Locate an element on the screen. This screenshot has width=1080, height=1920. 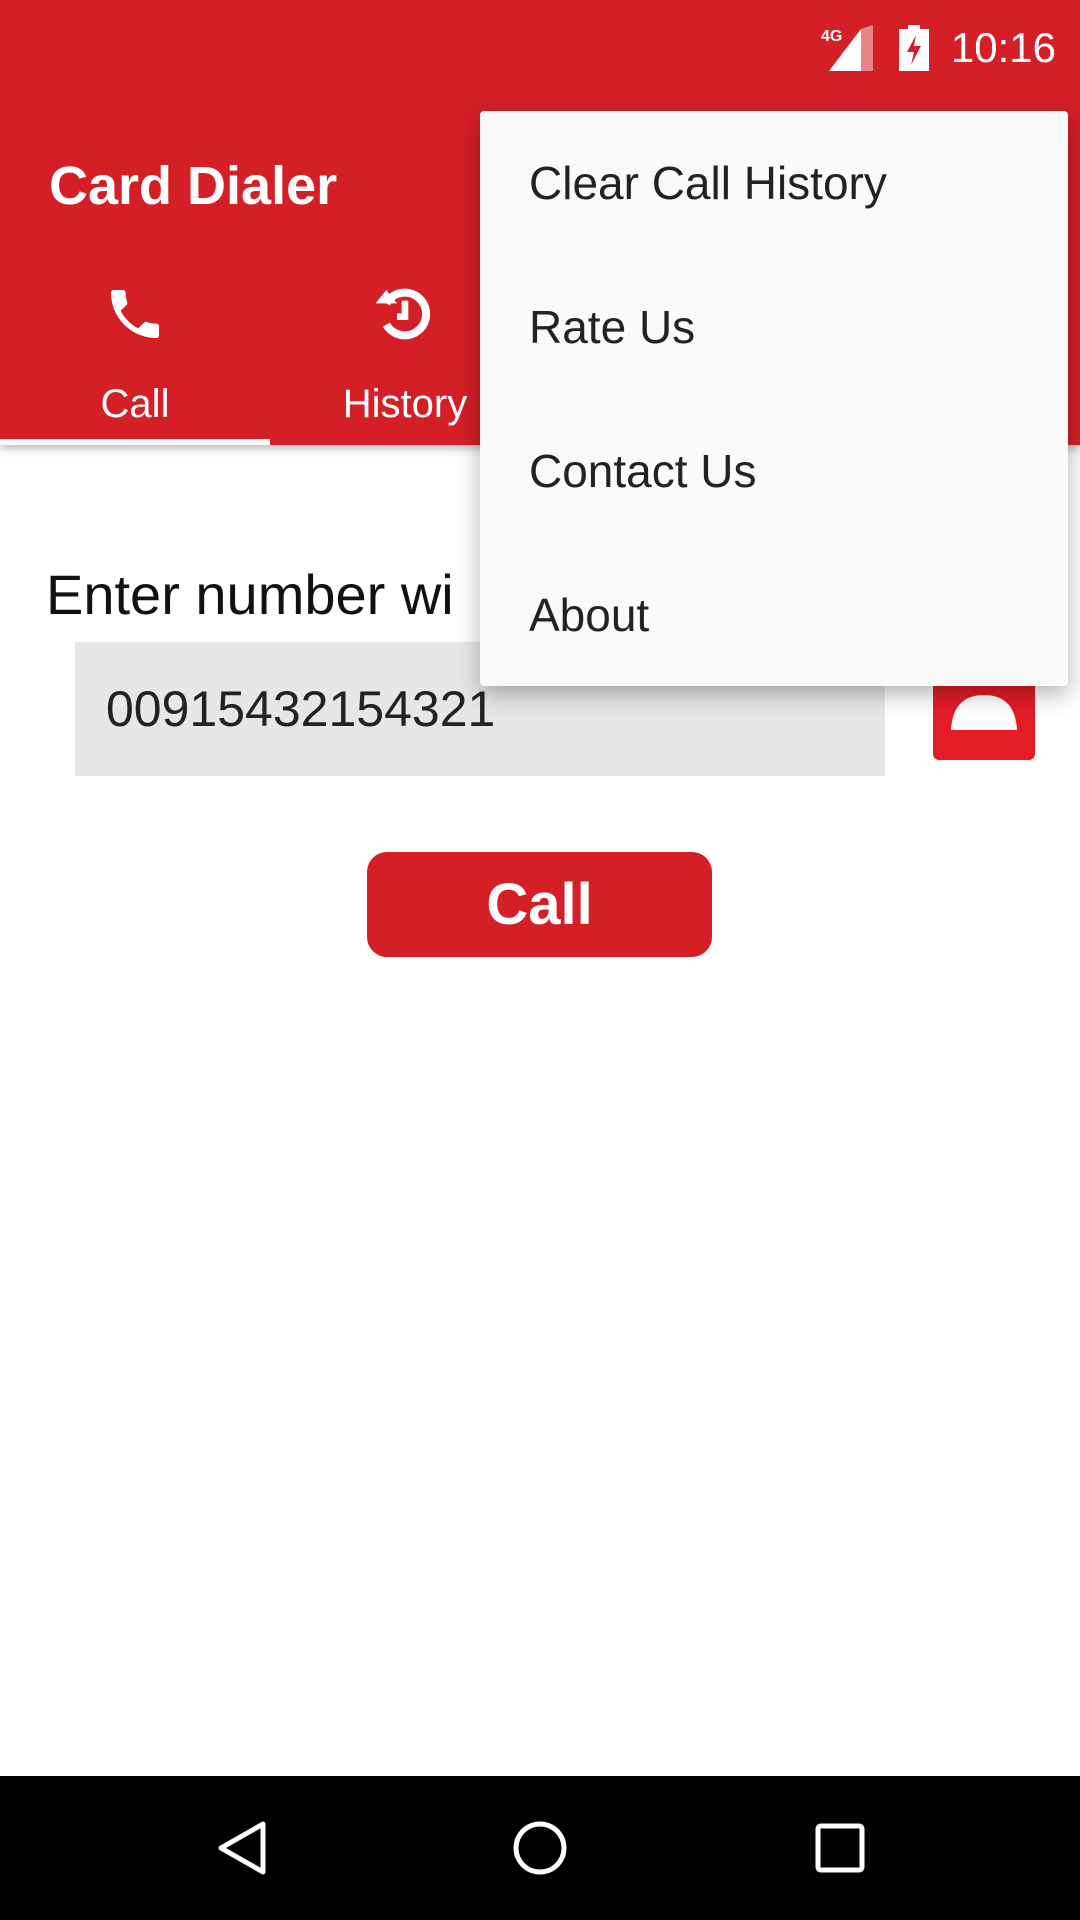
tab-call: Call is located at coordinates (135, 357).